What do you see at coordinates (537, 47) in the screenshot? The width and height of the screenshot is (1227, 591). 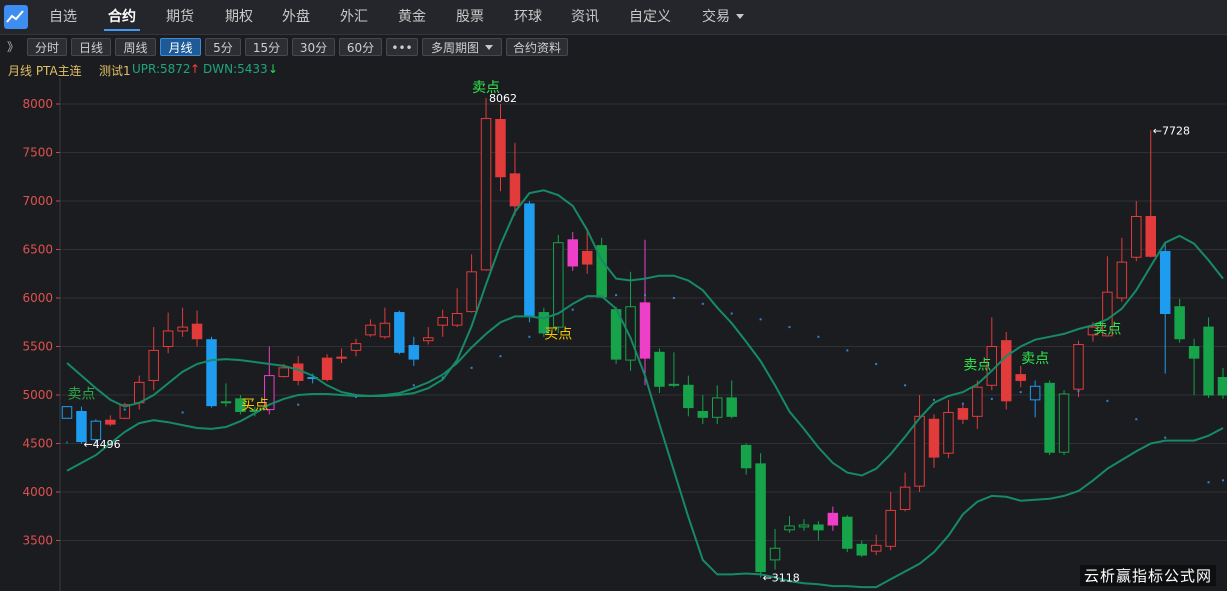 I see `contract-info-button: 合约资料` at bounding box center [537, 47].